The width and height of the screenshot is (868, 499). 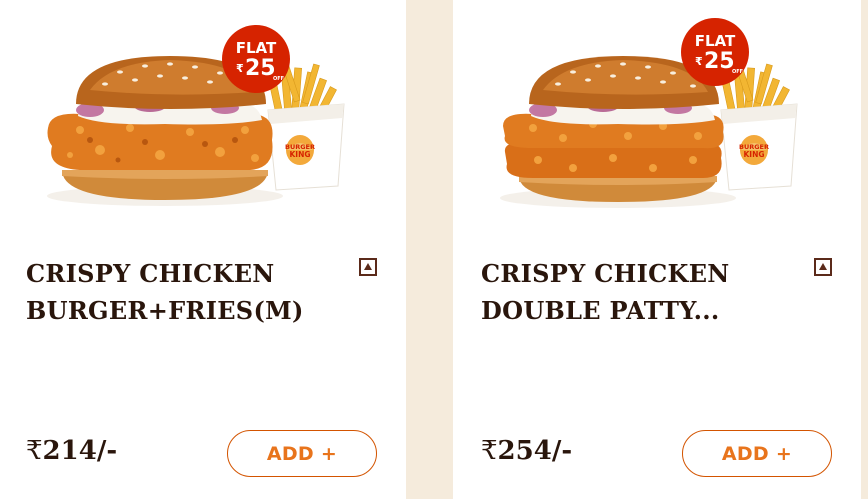 What do you see at coordinates (80, 451) in the screenshot?
I see `price-value: 214/-` at bounding box center [80, 451].